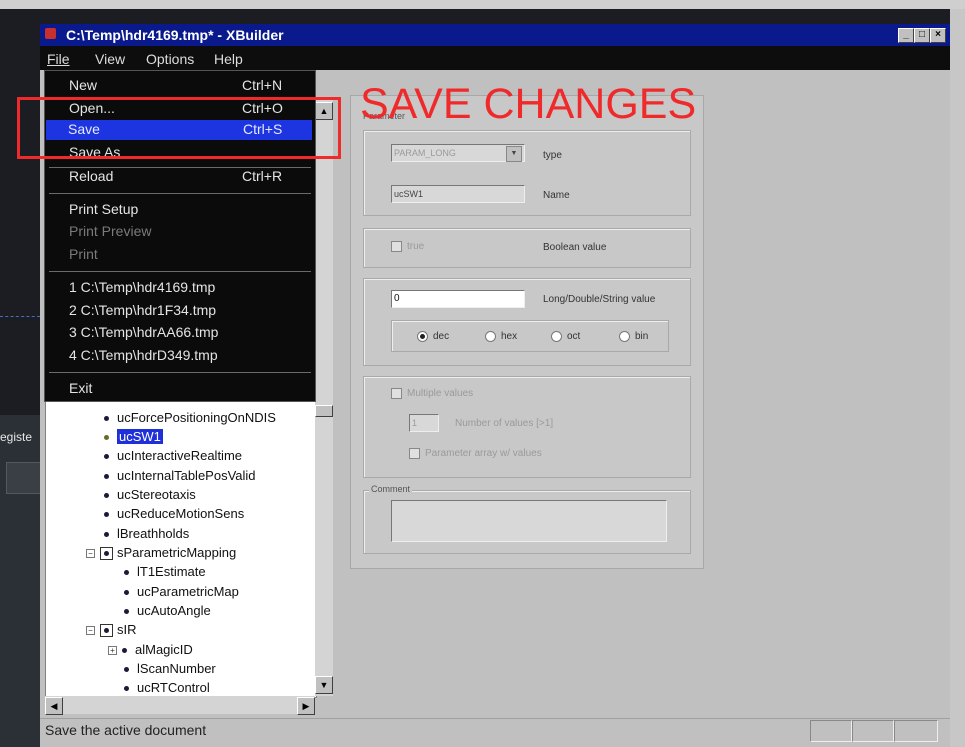 The width and height of the screenshot is (965, 747). Describe the element at coordinates (58, 59) in the screenshot. I see `menu-file: File` at that location.